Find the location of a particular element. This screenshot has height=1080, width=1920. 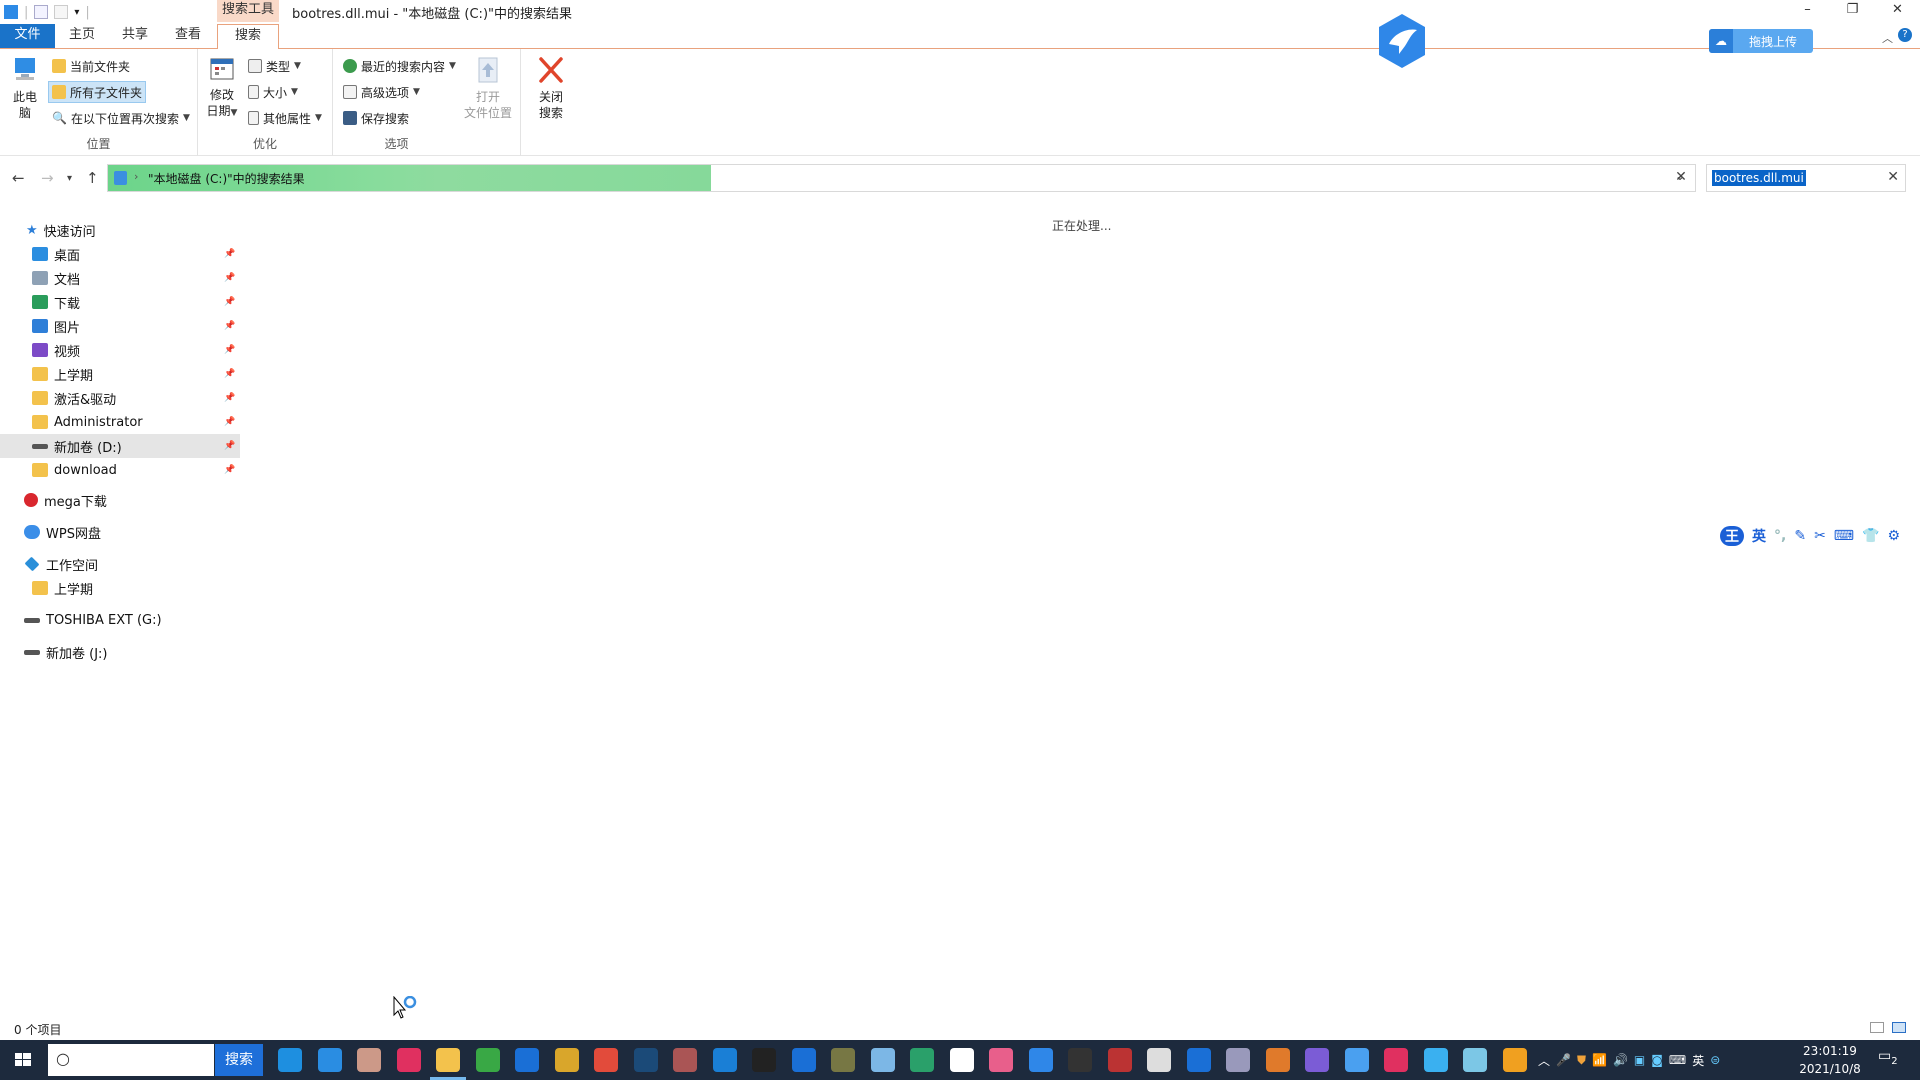

sidebar-item-pinned: 激活&驱动 📌 is located at coordinates (120, 398).